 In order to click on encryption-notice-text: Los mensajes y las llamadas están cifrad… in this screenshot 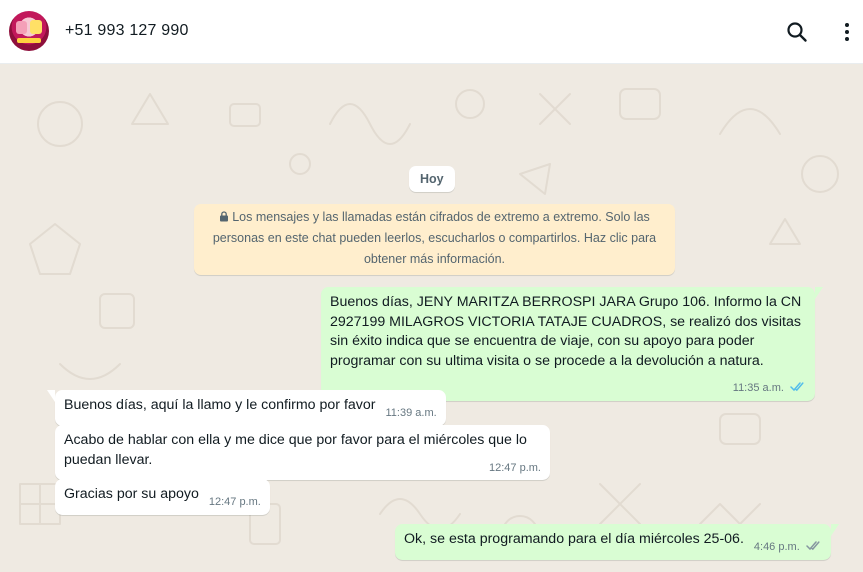, I will do `click(434, 238)`.